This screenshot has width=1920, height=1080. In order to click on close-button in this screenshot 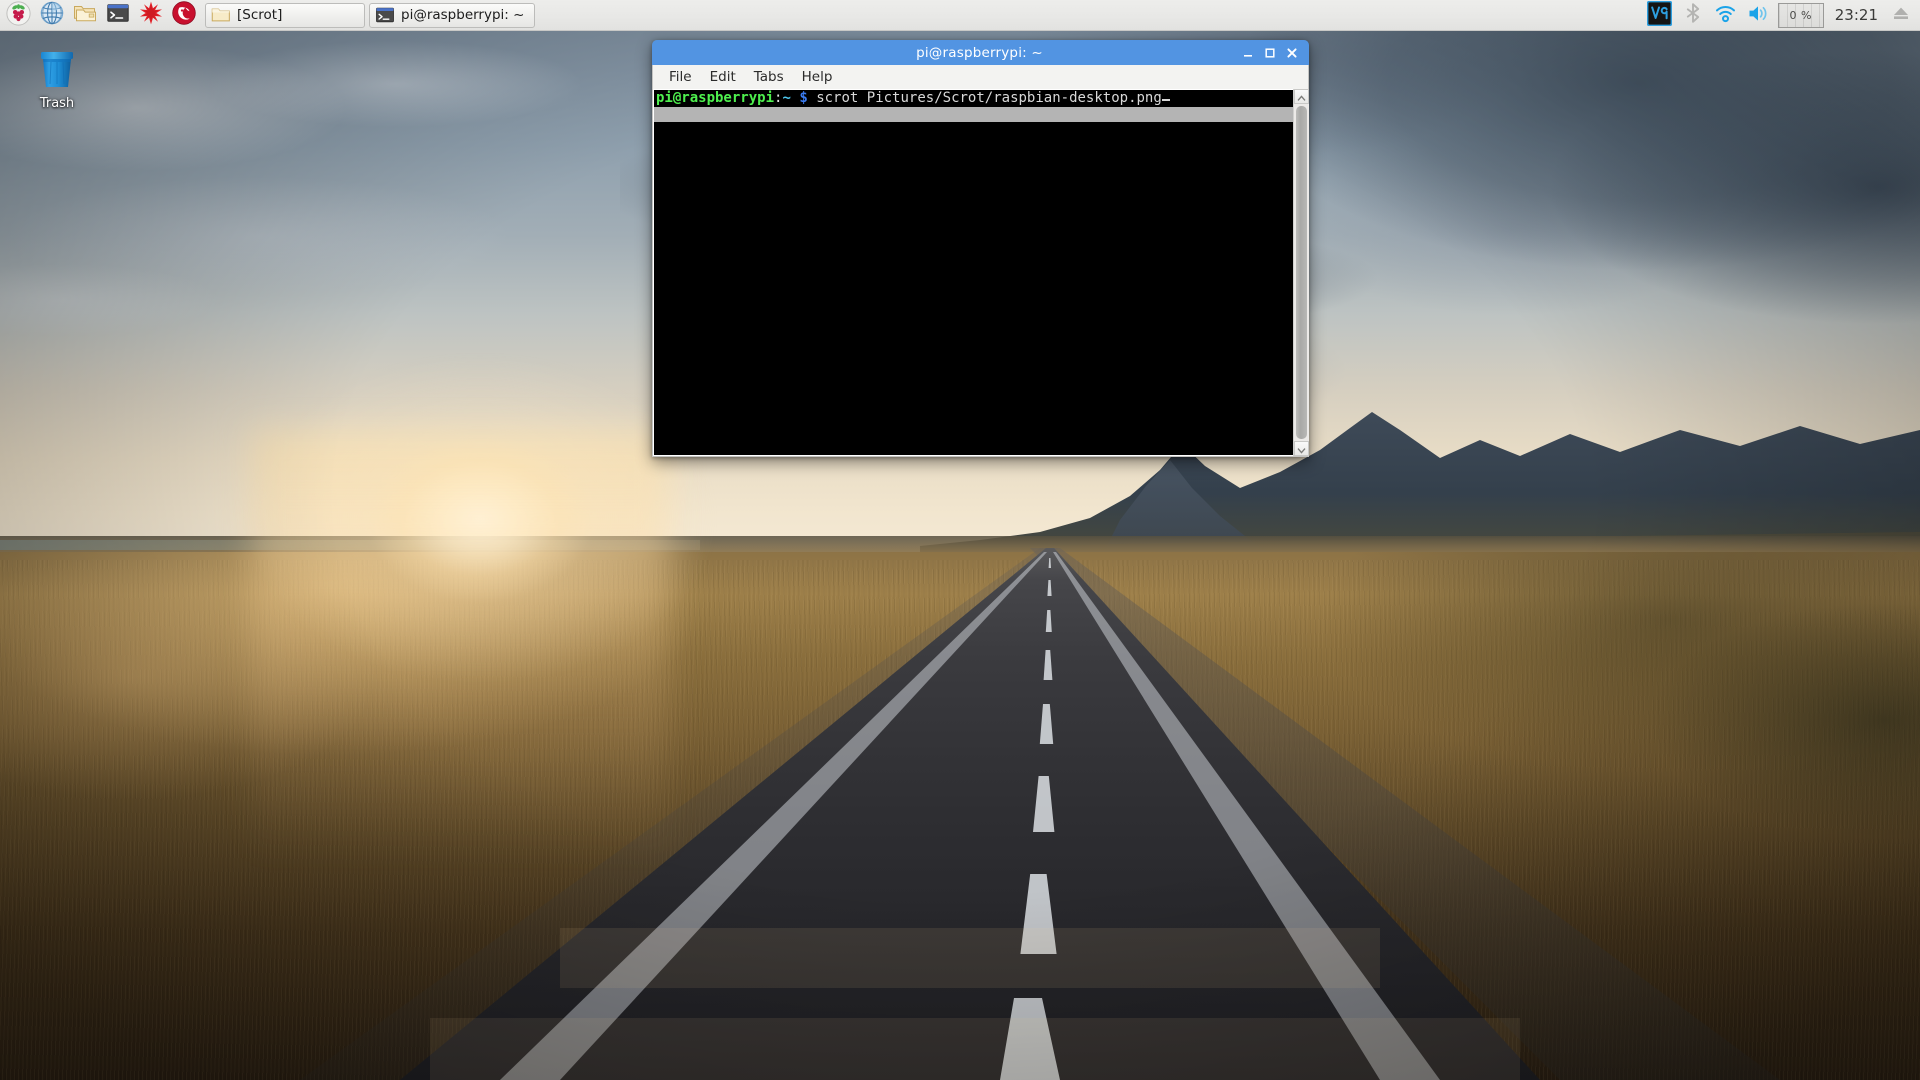, I will do `click(1292, 53)`.